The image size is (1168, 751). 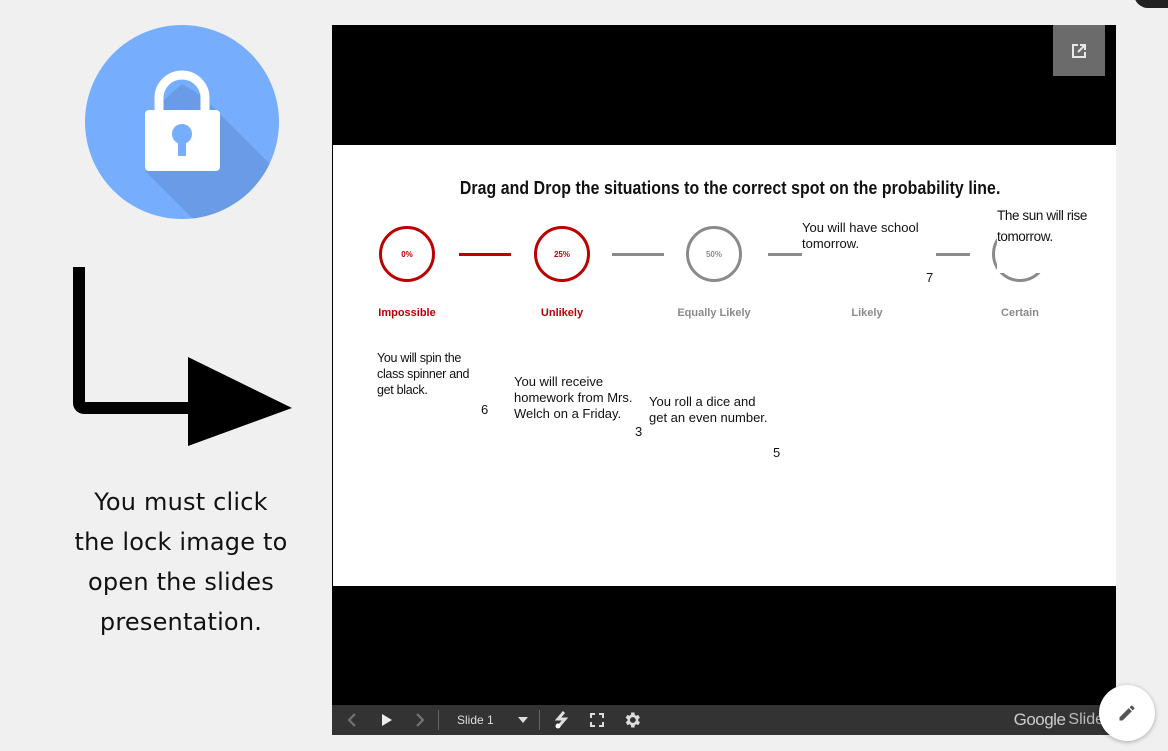 What do you see at coordinates (419, 358) in the screenshot?
I see `card-text: You will spin the` at bounding box center [419, 358].